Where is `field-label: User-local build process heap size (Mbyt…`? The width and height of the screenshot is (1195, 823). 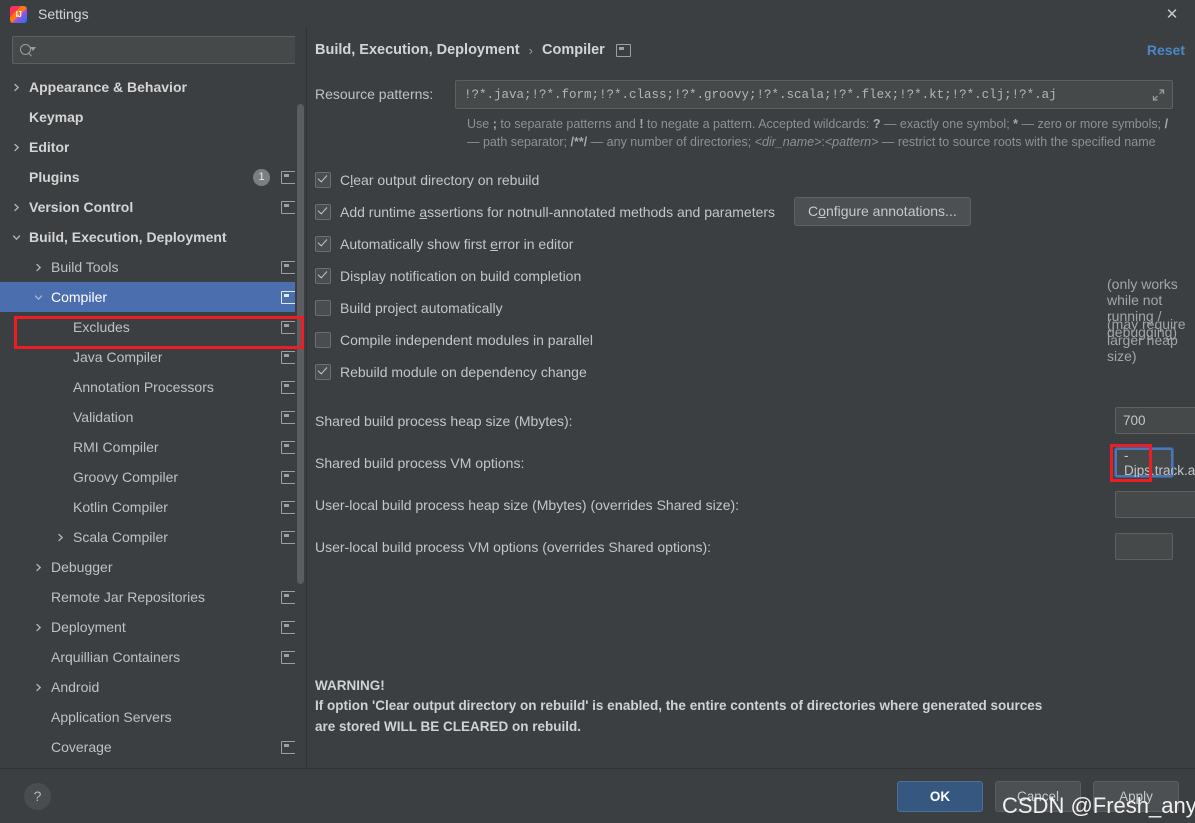 field-label: User-local build process heap size (Mbyt… is located at coordinates (527, 504).